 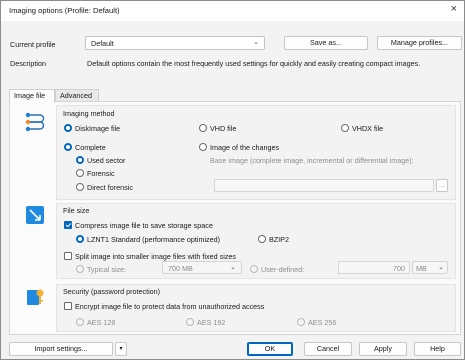 What do you see at coordinates (368, 128) in the screenshot?
I see `format-vhdx-label: VHDX file` at bounding box center [368, 128].